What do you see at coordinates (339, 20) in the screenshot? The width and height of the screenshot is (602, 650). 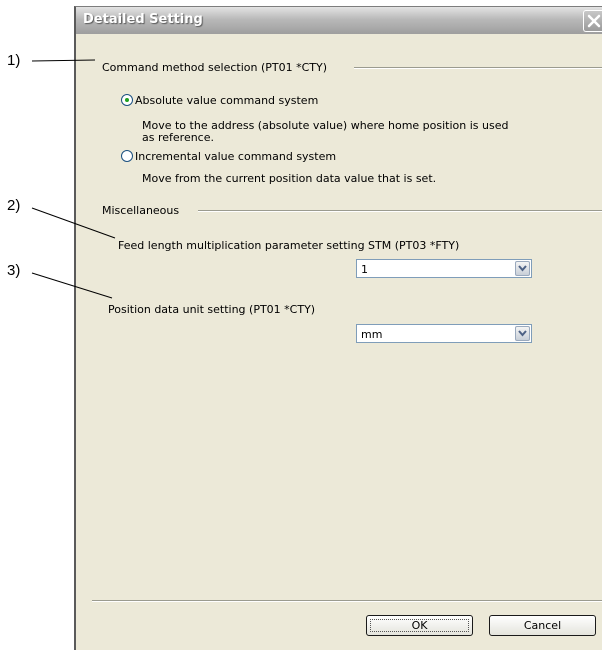 I see `title-bar: Detailed Setting` at bounding box center [339, 20].